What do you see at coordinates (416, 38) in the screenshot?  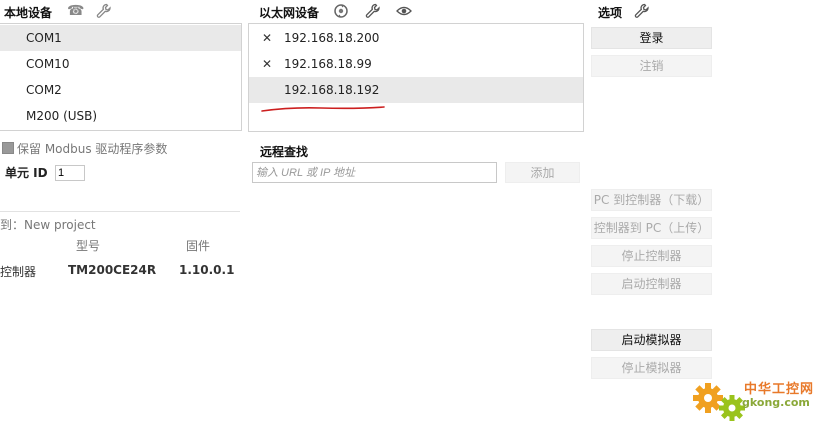 I see `list-item: ✕ 192.168.18.200` at bounding box center [416, 38].